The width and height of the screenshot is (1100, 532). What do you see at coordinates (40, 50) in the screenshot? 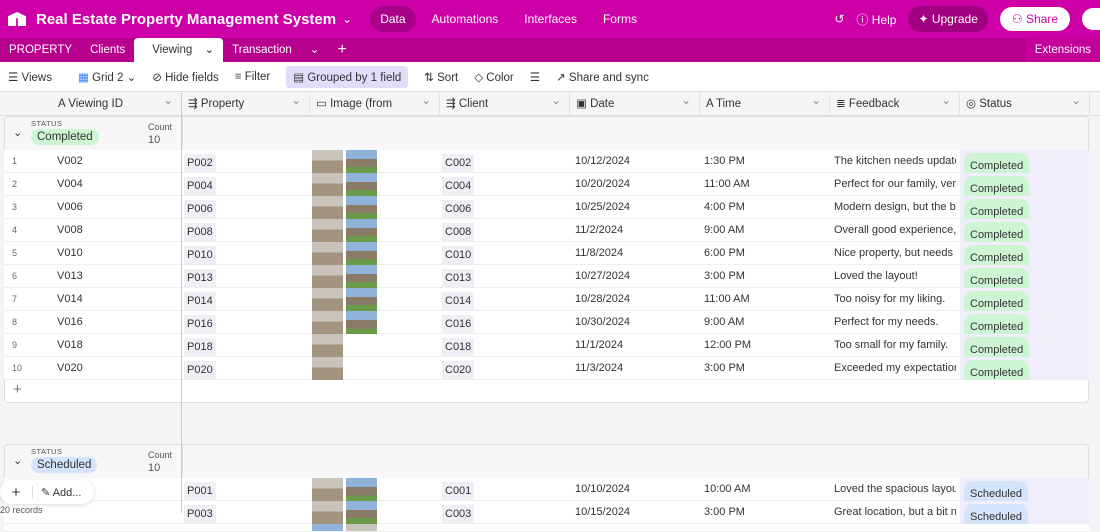
I see `tab-property: PROPERTY` at bounding box center [40, 50].